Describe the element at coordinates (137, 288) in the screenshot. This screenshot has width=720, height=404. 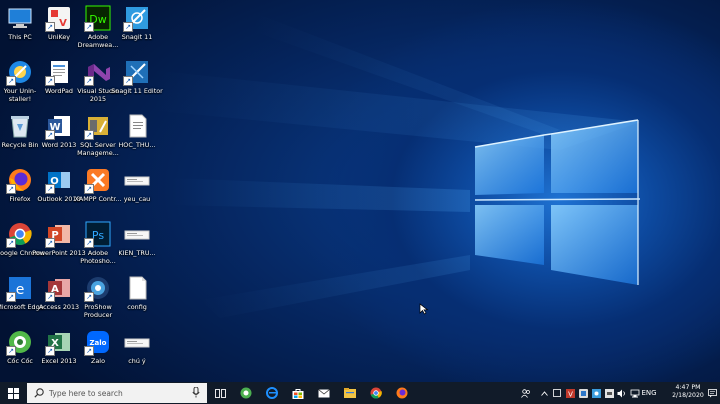
I see `blank-file-icon` at that location.